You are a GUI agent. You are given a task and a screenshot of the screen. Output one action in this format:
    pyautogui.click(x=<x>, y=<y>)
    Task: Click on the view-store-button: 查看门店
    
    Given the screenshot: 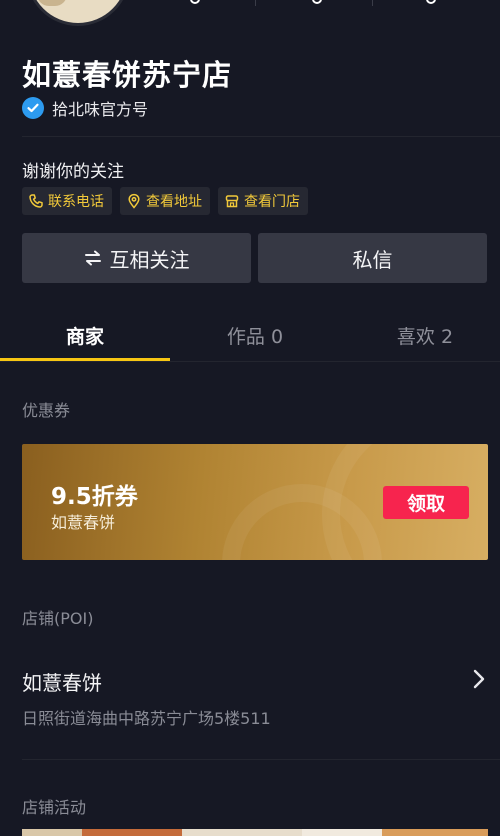 What is the action you would take?
    pyautogui.click(x=263, y=201)
    